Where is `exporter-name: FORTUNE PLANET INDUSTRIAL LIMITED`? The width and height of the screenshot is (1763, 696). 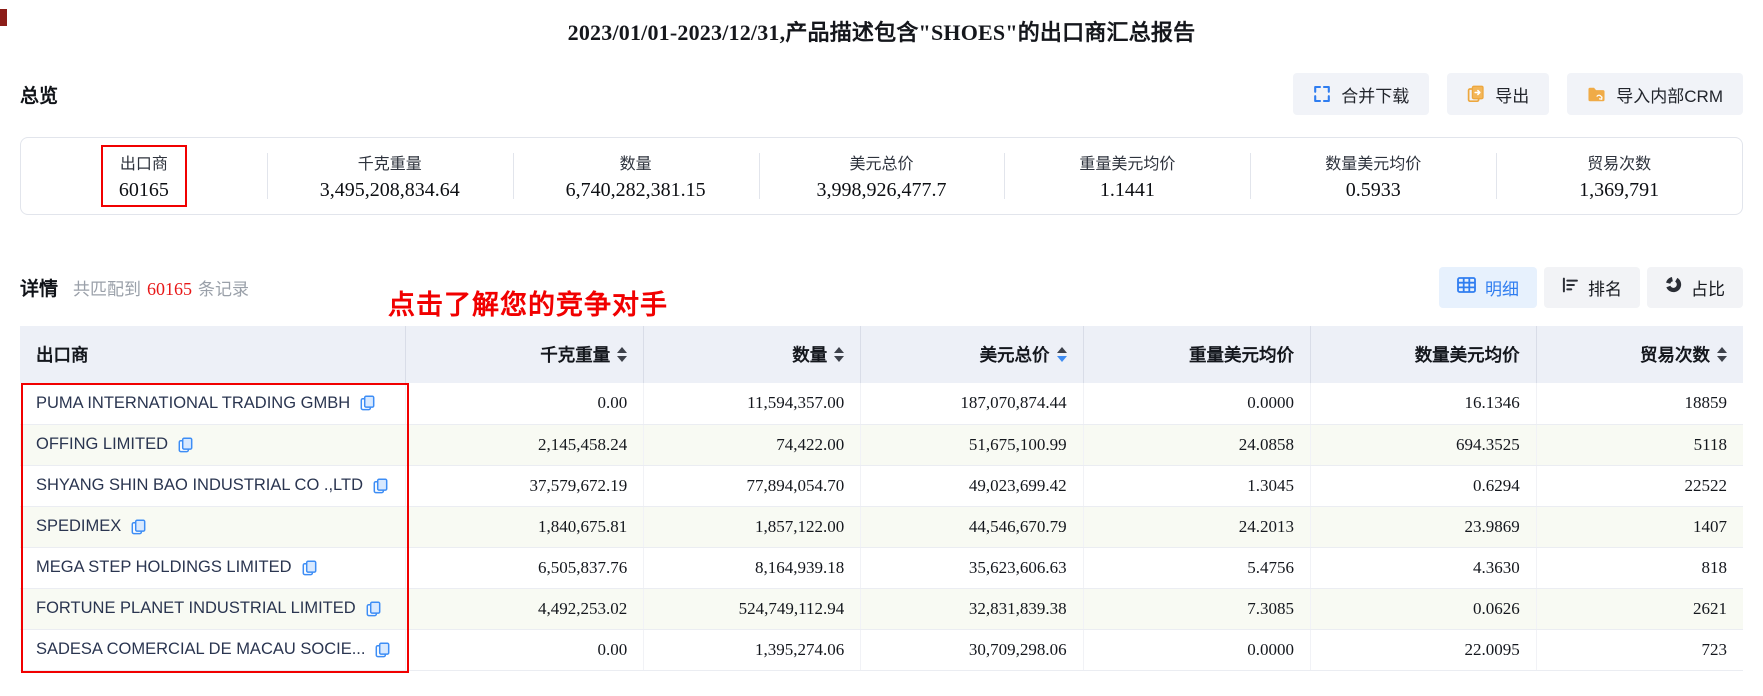 exporter-name: FORTUNE PLANET INDUSTRIAL LIMITED is located at coordinates (196, 608).